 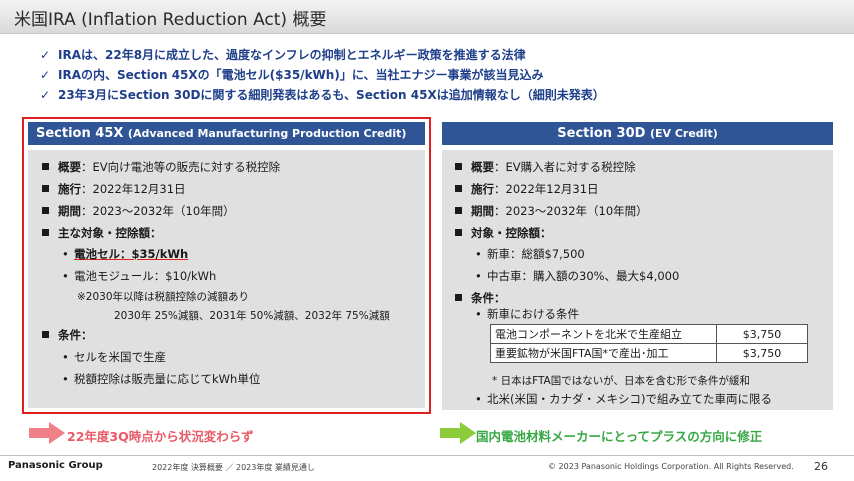 What do you see at coordinates (427, 17) in the screenshot?
I see `title-bar: 米国IRA (Inflation Reduction Act) 概要` at bounding box center [427, 17].